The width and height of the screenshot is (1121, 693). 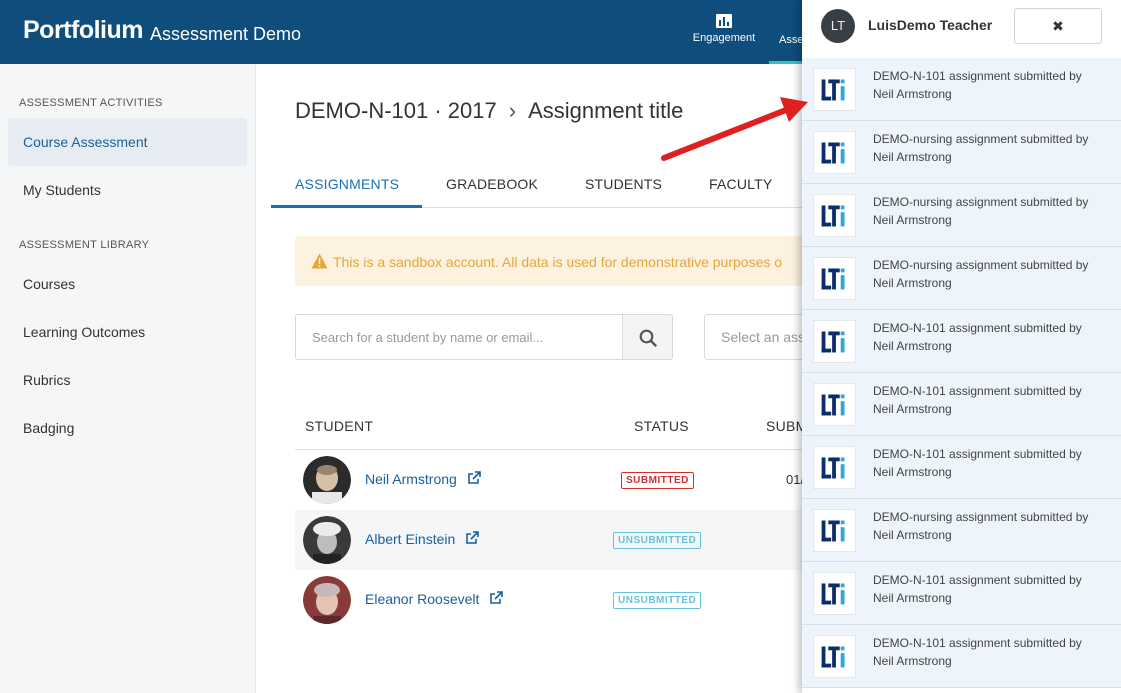 What do you see at coordinates (740, 184) in the screenshot?
I see `tab-faculty: FACULTY` at bounding box center [740, 184].